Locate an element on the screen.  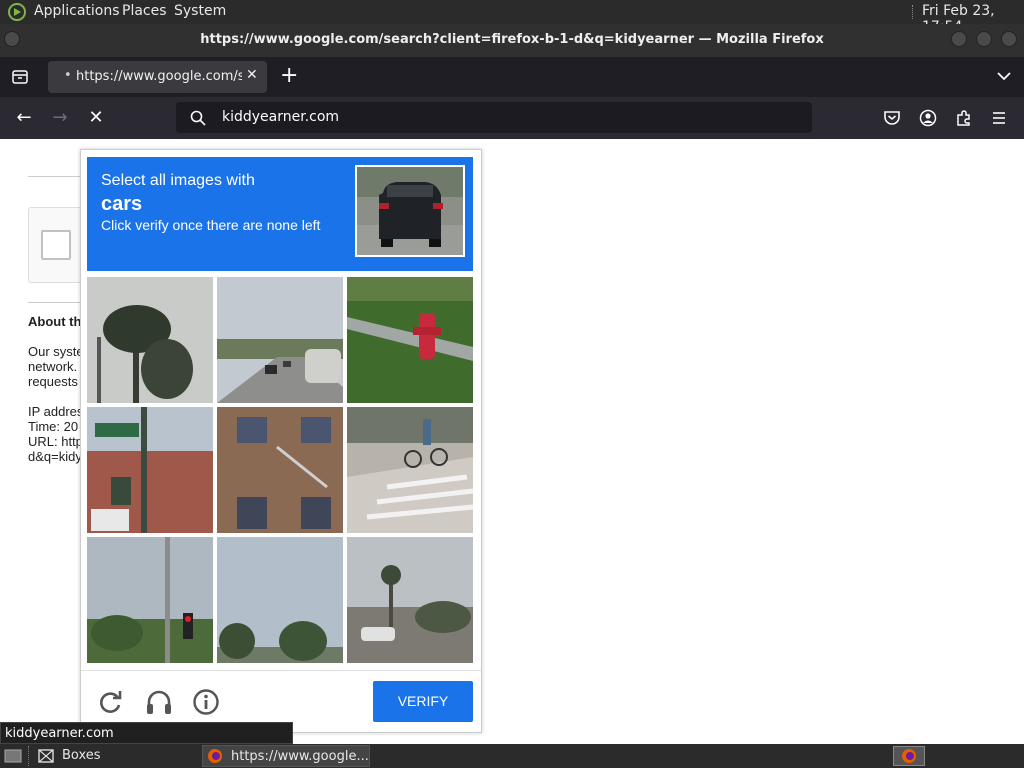
pocket-icon is located at coordinates (892, 118).